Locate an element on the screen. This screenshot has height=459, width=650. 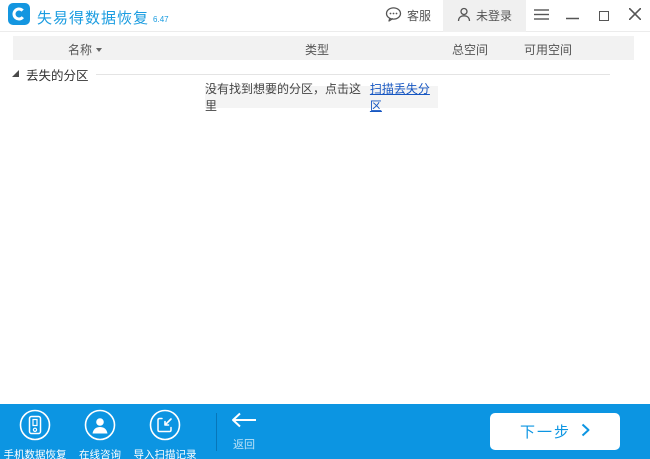
close-icon is located at coordinates (634, 15).